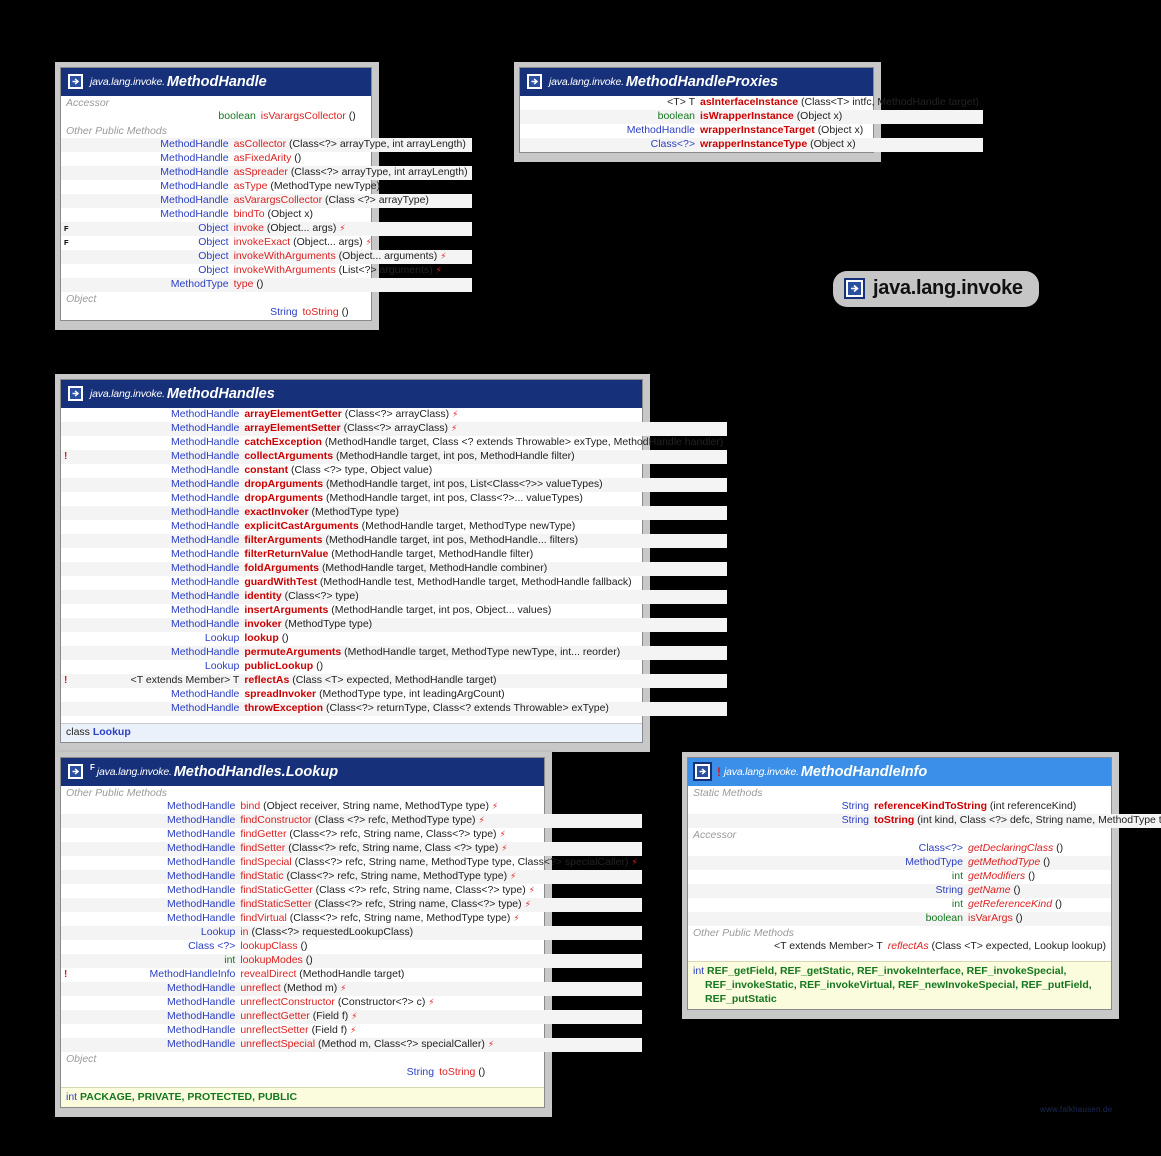 The height and width of the screenshot is (1156, 1161). I want to click on uml-member-row: MethodHandle invoker (MethodType type), so click(394, 625).